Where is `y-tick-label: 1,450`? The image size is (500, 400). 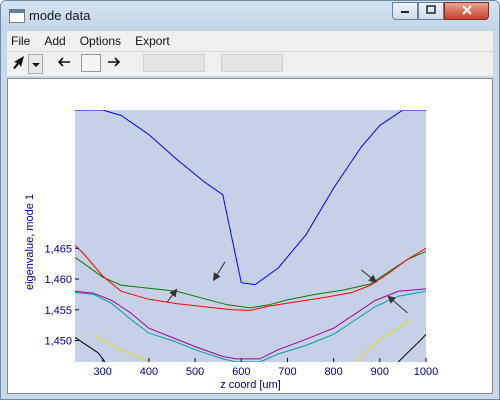 y-tick-label: 1,450 is located at coordinates (58, 341).